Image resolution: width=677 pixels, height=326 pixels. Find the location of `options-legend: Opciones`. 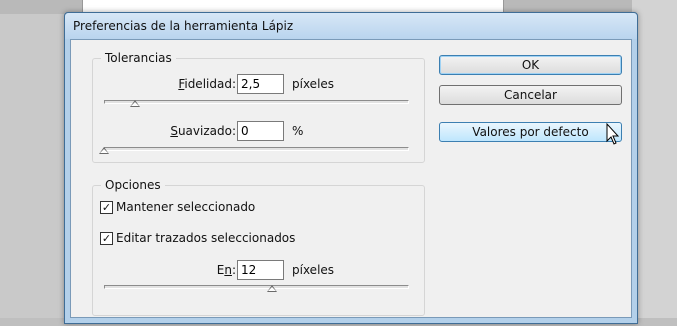

options-legend: Opciones is located at coordinates (133, 185).